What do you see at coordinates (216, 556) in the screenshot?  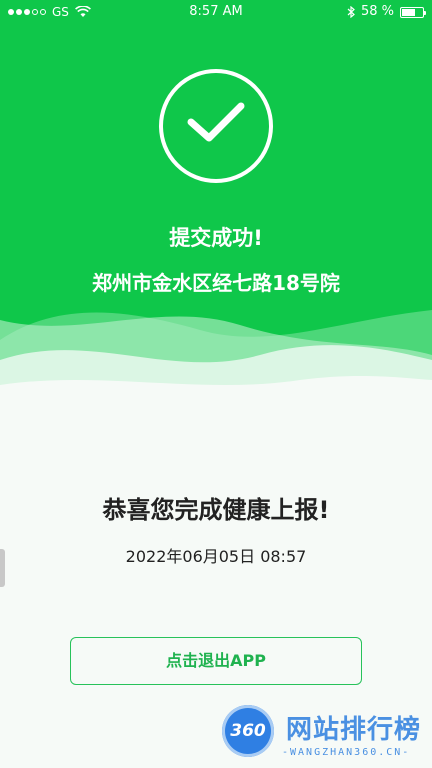 I see `report-datetime: 2022年06月05日 08:57` at bounding box center [216, 556].